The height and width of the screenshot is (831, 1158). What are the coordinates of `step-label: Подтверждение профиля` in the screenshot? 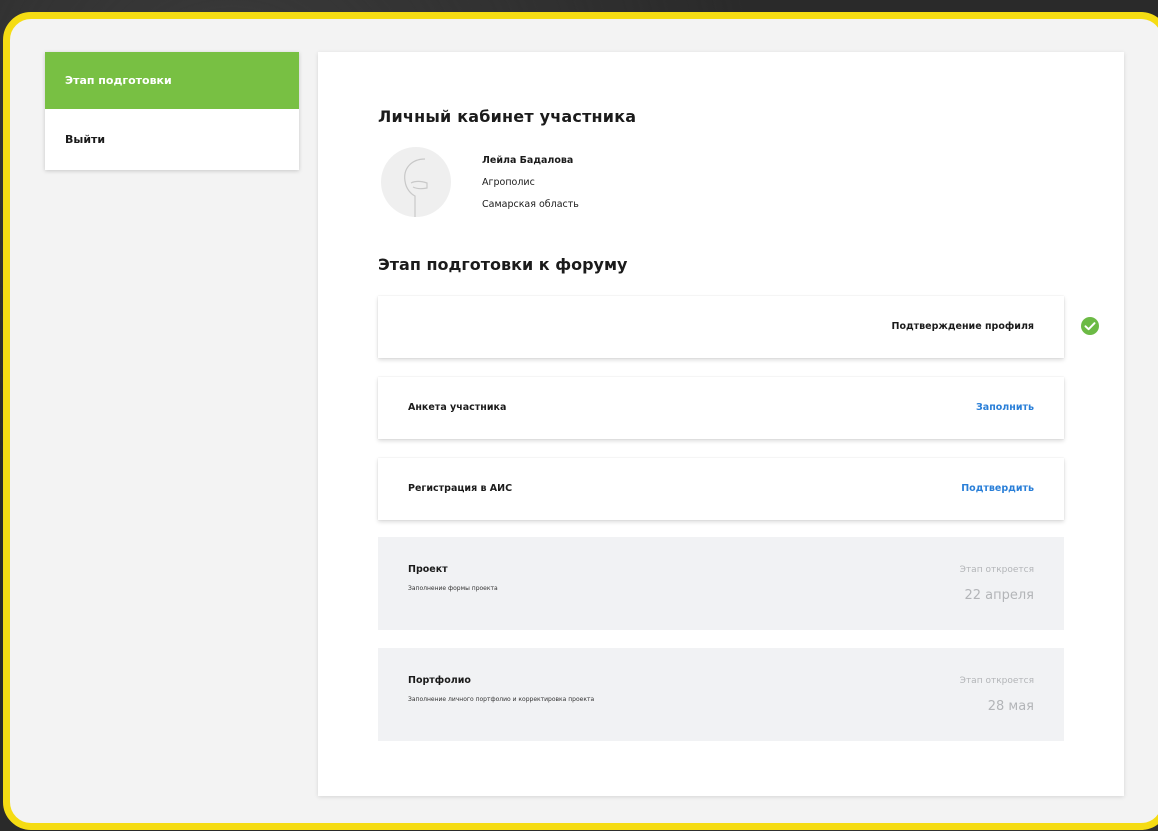 It's located at (962, 326).